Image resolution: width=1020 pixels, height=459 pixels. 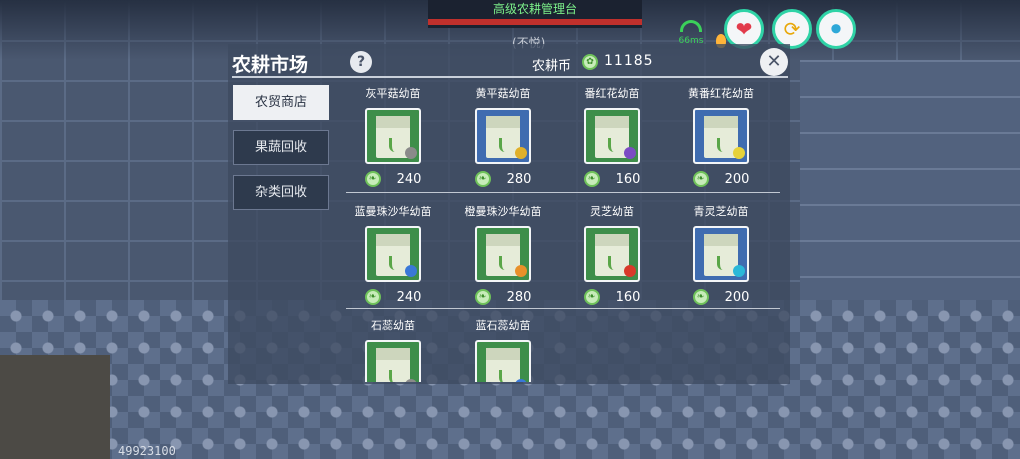 I want to click on shop-item: 灵芝幼苗 ❧ 160, so click(x=612, y=255).